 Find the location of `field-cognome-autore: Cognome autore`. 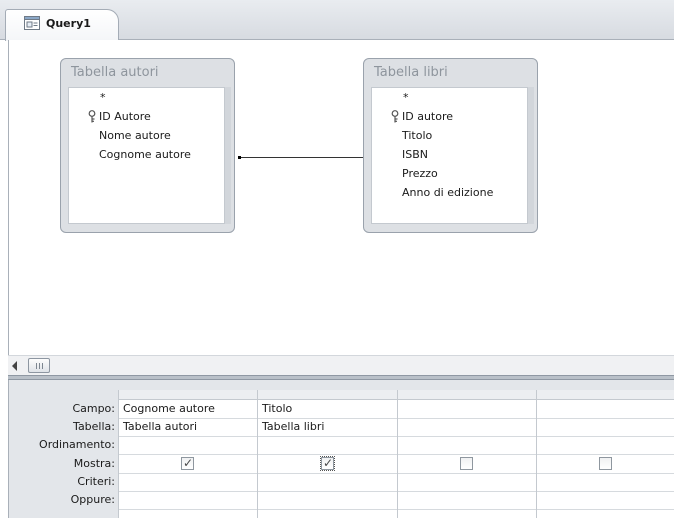

field-cognome-autore: Cognome autore is located at coordinates (146, 154).